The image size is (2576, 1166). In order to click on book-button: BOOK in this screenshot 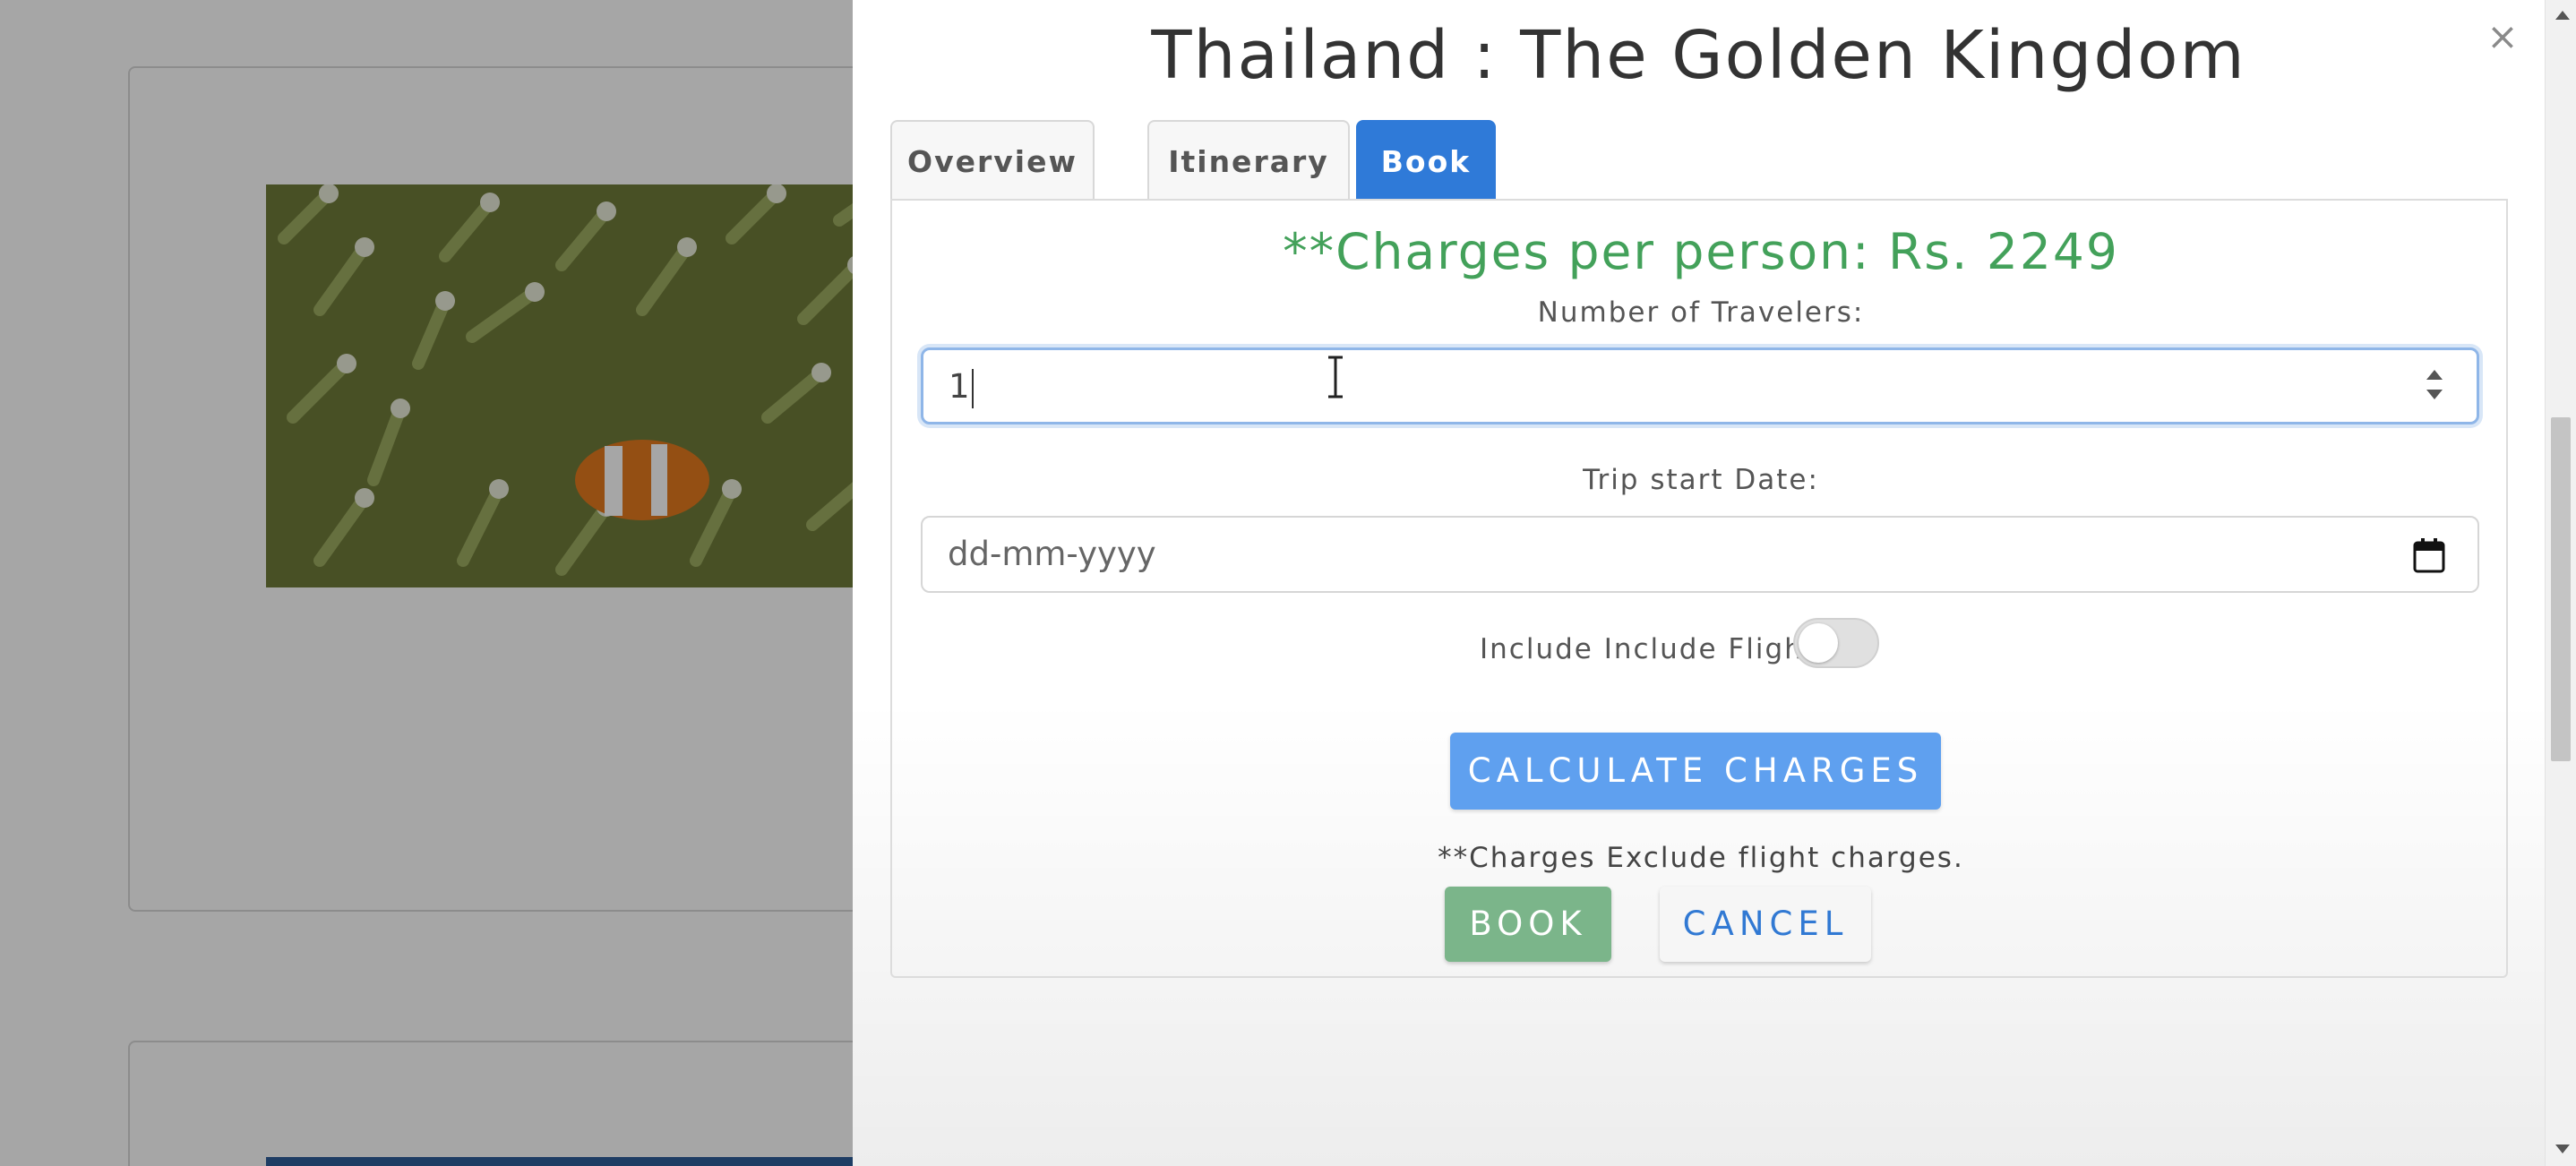, I will do `click(1528, 924)`.